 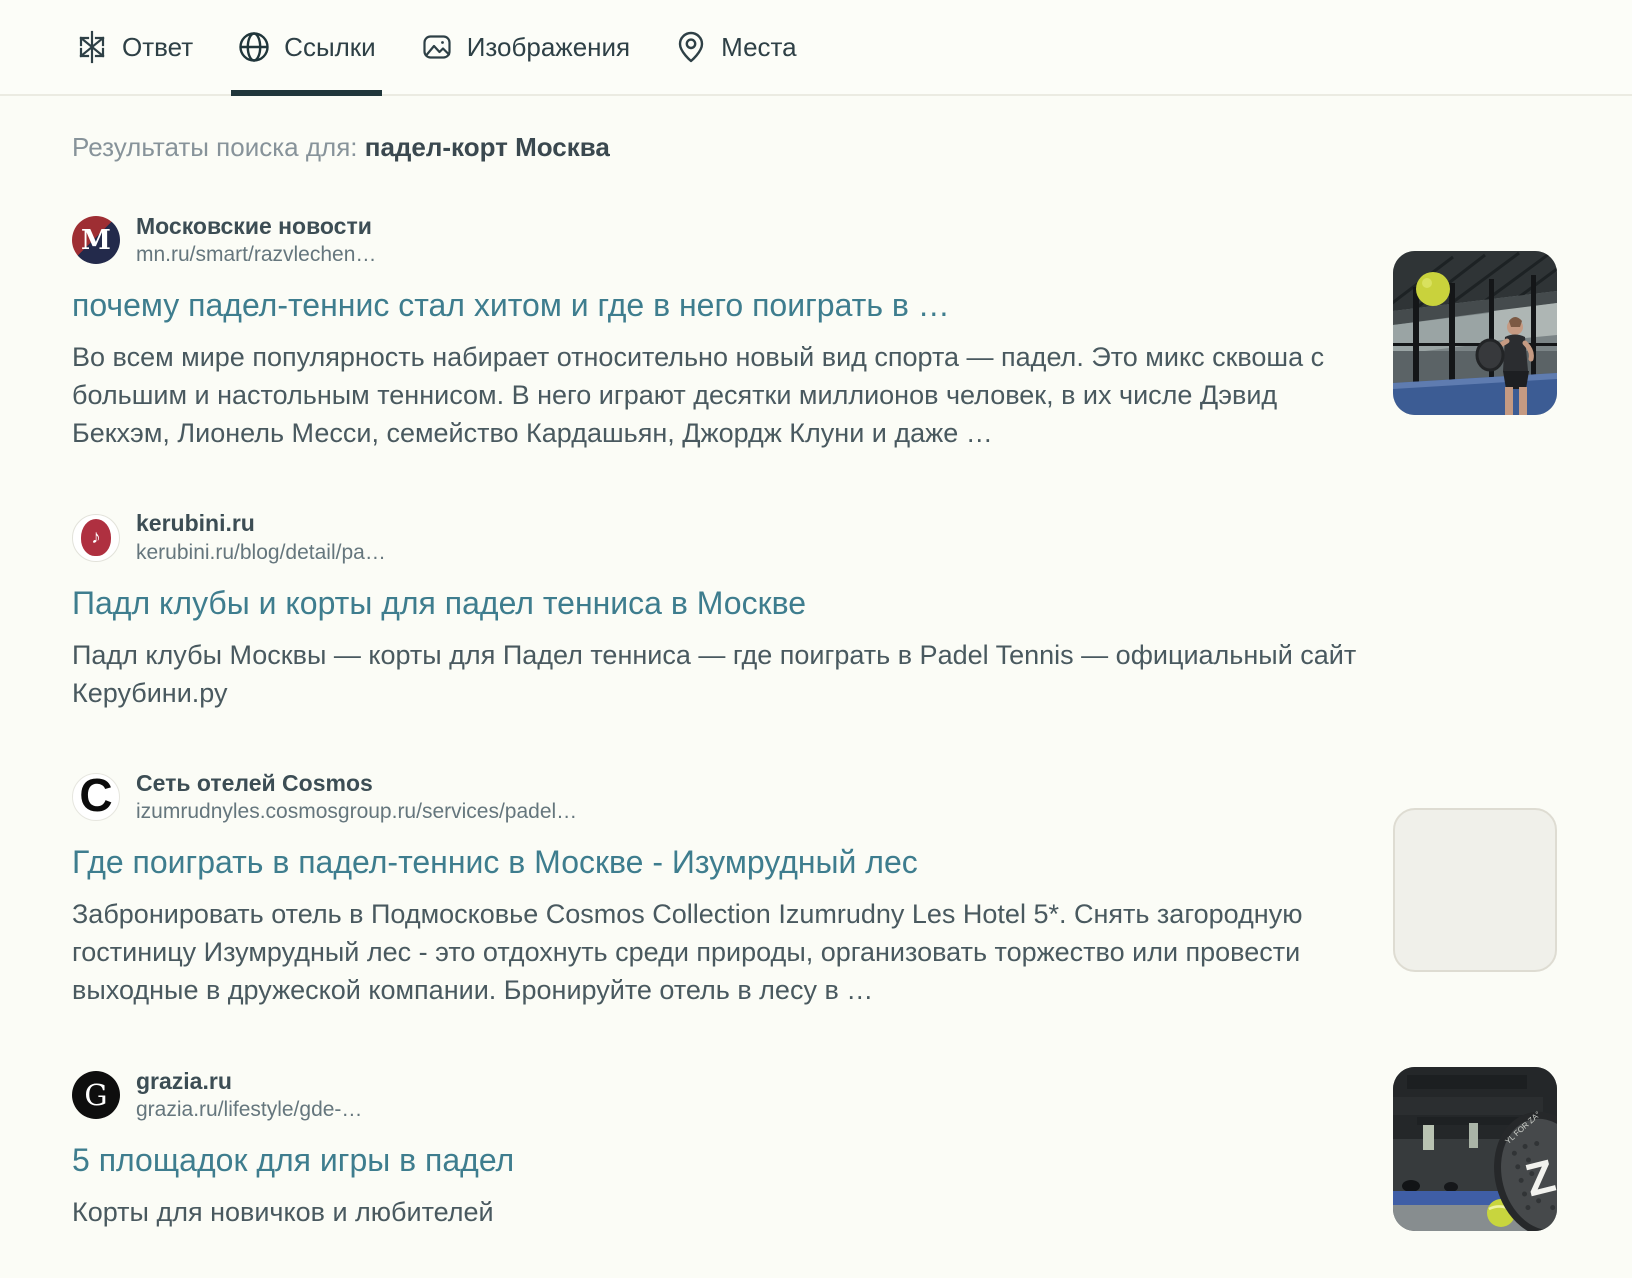 What do you see at coordinates (816, 48) in the screenshot?
I see `tab-bar: Ответ Ссылки Изображения Места` at bounding box center [816, 48].